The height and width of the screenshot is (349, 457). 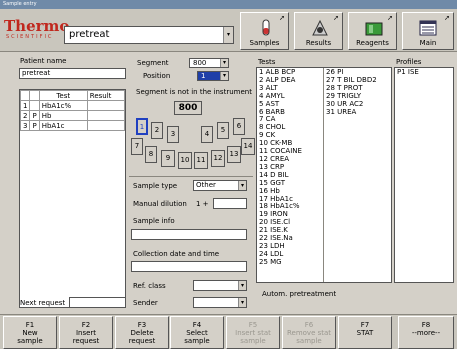 What do you see at coordinates (25, 125) in the screenshot?
I see `row-no: 3` at bounding box center [25, 125].